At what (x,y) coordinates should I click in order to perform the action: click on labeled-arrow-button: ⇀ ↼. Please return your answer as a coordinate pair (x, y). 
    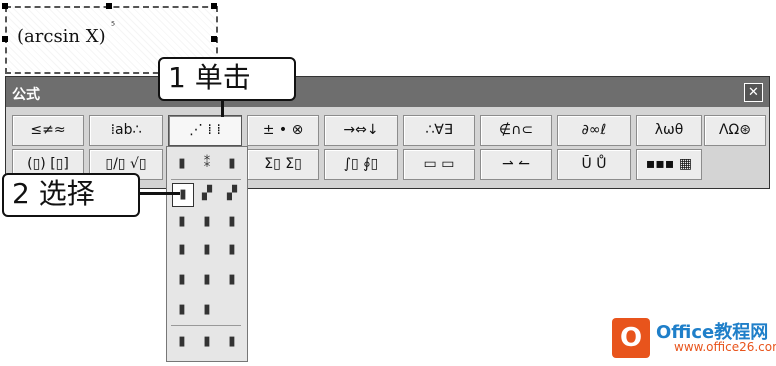
    Looking at the image, I should click on (516, 164).